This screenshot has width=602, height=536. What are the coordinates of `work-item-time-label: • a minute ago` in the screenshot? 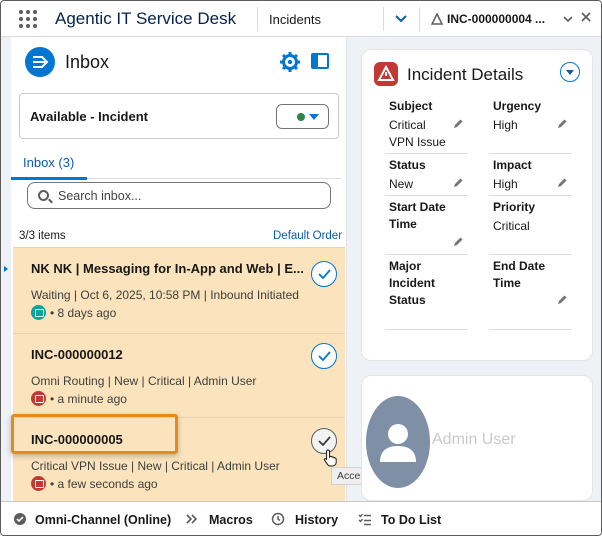 It's located at (88, 399).